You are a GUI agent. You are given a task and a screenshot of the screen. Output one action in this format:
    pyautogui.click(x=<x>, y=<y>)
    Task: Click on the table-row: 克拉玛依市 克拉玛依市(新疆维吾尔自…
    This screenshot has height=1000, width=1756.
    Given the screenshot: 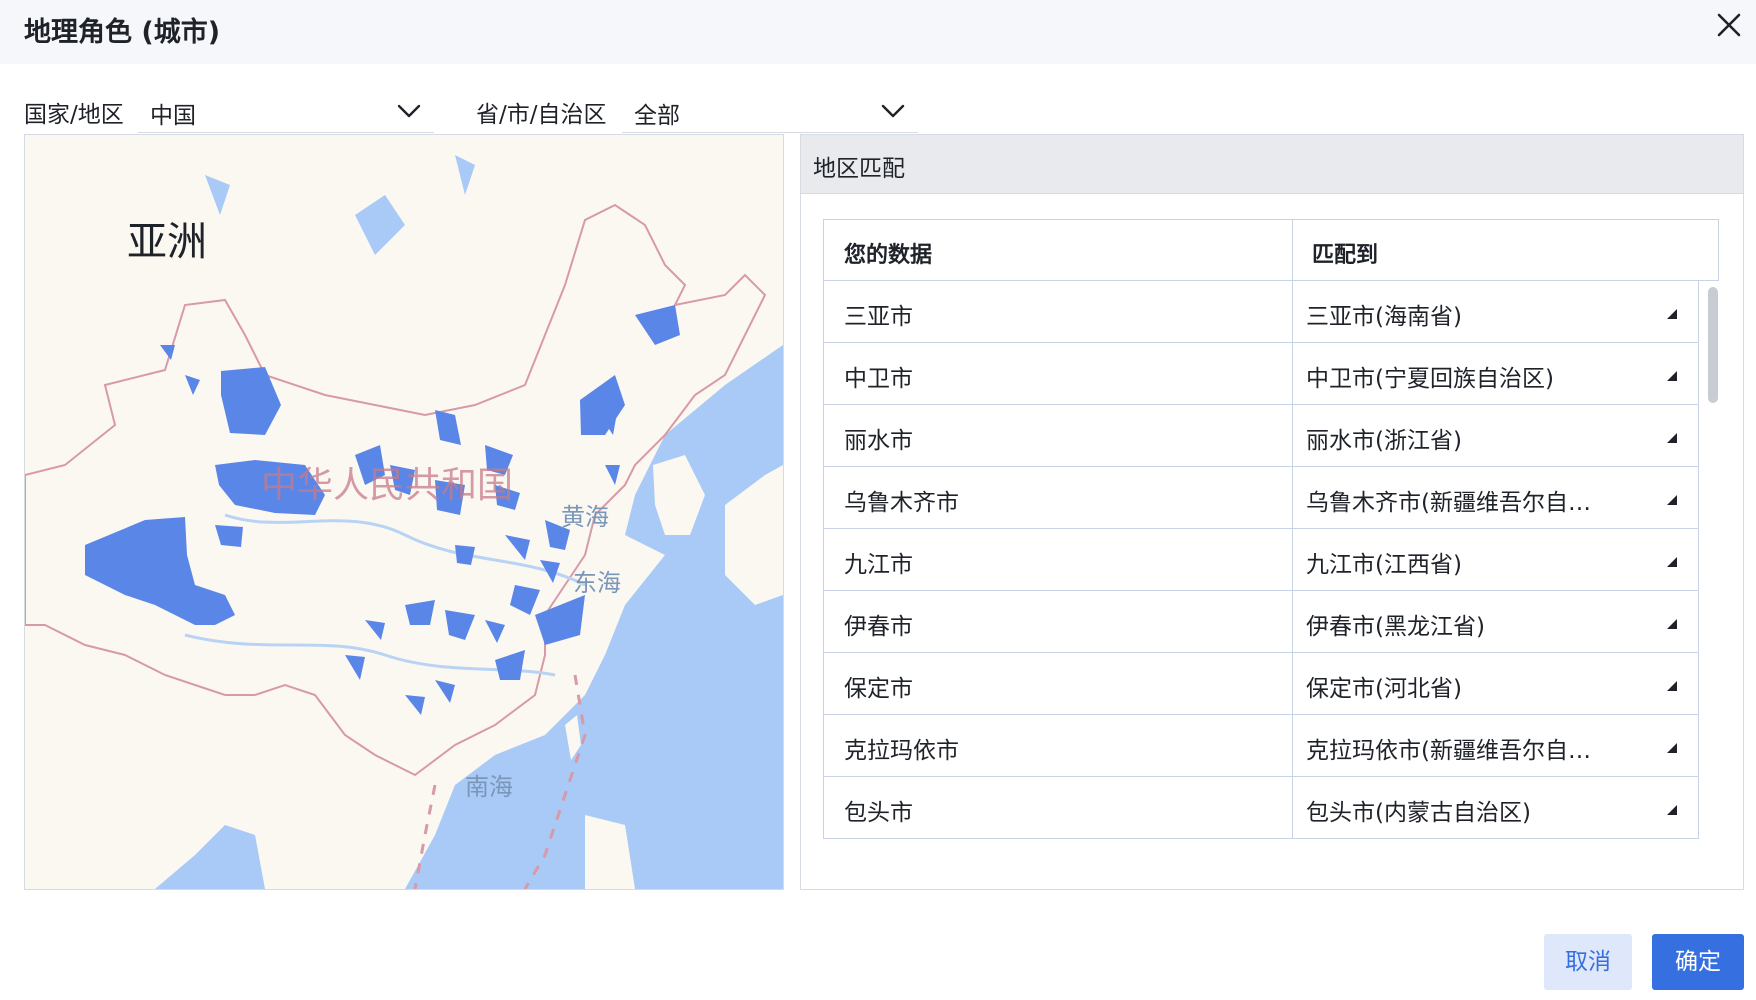 What is the action you would take?
    pyautogui.click(x=1261, y=746)
    